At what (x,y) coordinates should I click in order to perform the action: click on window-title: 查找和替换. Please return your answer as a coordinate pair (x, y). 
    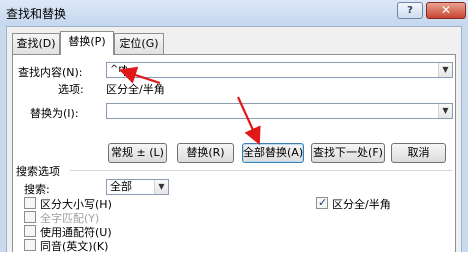
    Looking at the image, I should click on (36, 14).